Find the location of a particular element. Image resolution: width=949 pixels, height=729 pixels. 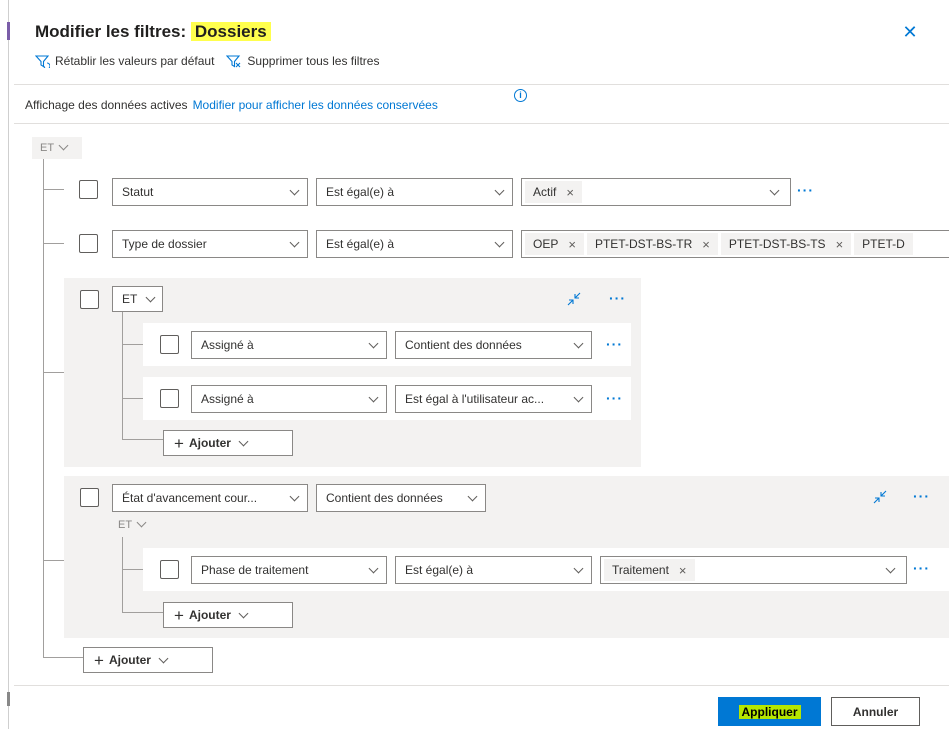

value-tag-label: PTET-DST-BS-TS is located at coordinates (777, 244).